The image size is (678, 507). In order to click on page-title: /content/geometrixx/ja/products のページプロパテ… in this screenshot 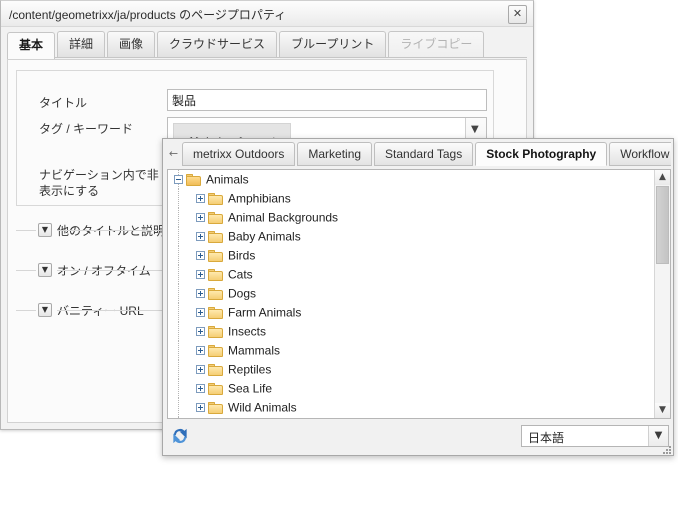, I will do `click(148, 15)`.